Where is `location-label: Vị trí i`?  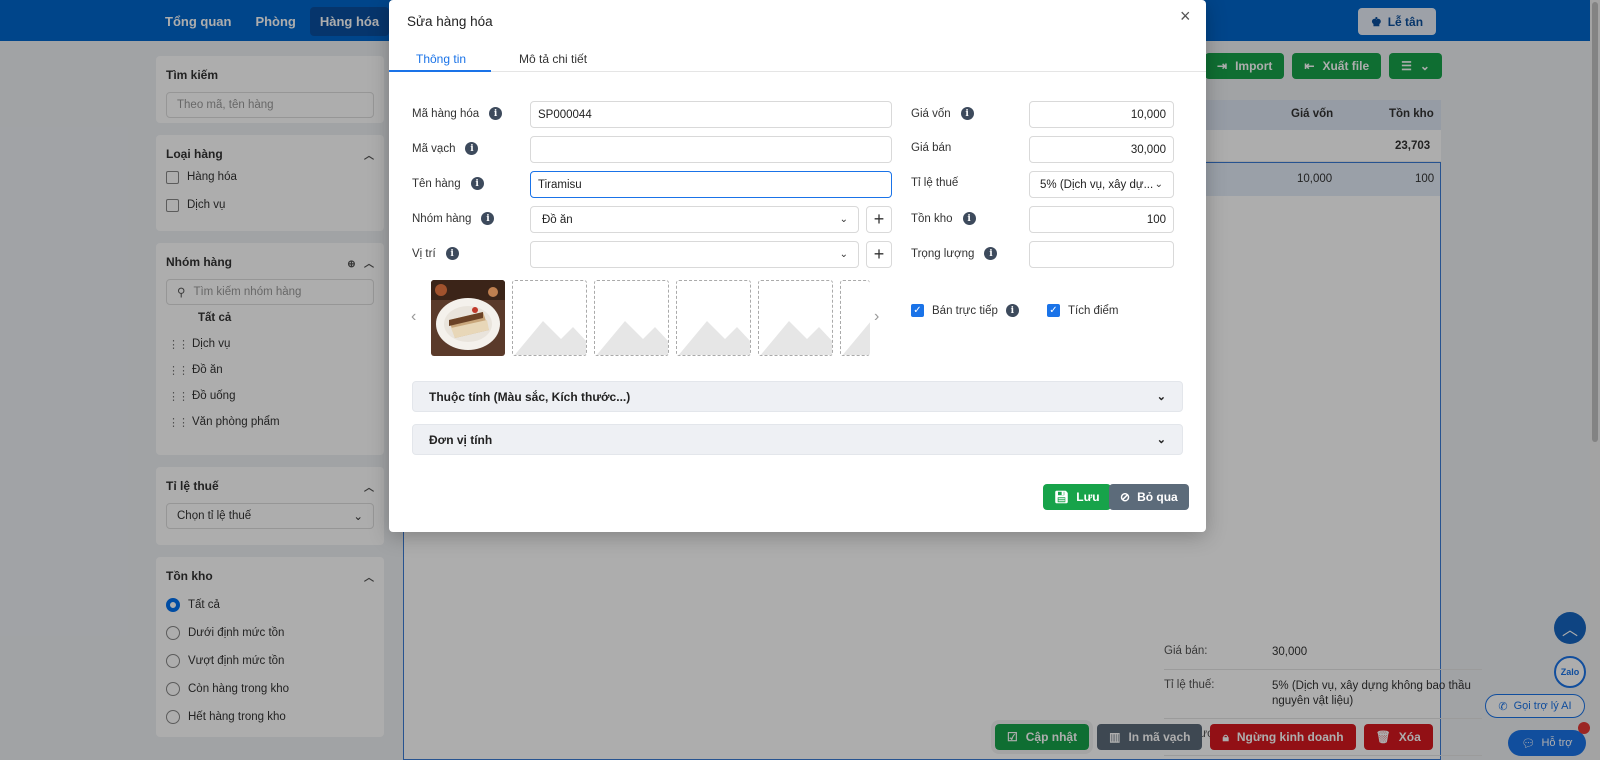
location-label: Vị trí i is located at coordinates (435, 253).